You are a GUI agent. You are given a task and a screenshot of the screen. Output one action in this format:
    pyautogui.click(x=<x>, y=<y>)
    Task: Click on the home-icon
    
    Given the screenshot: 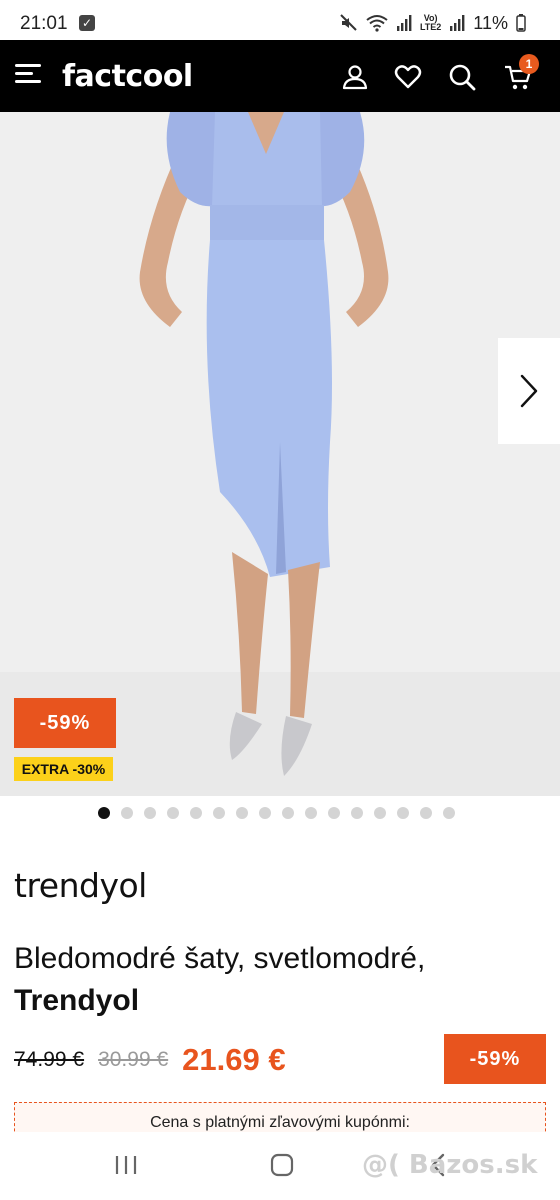 What is the action you would take?
    pyautogui.click(x=282, y=1165)
    